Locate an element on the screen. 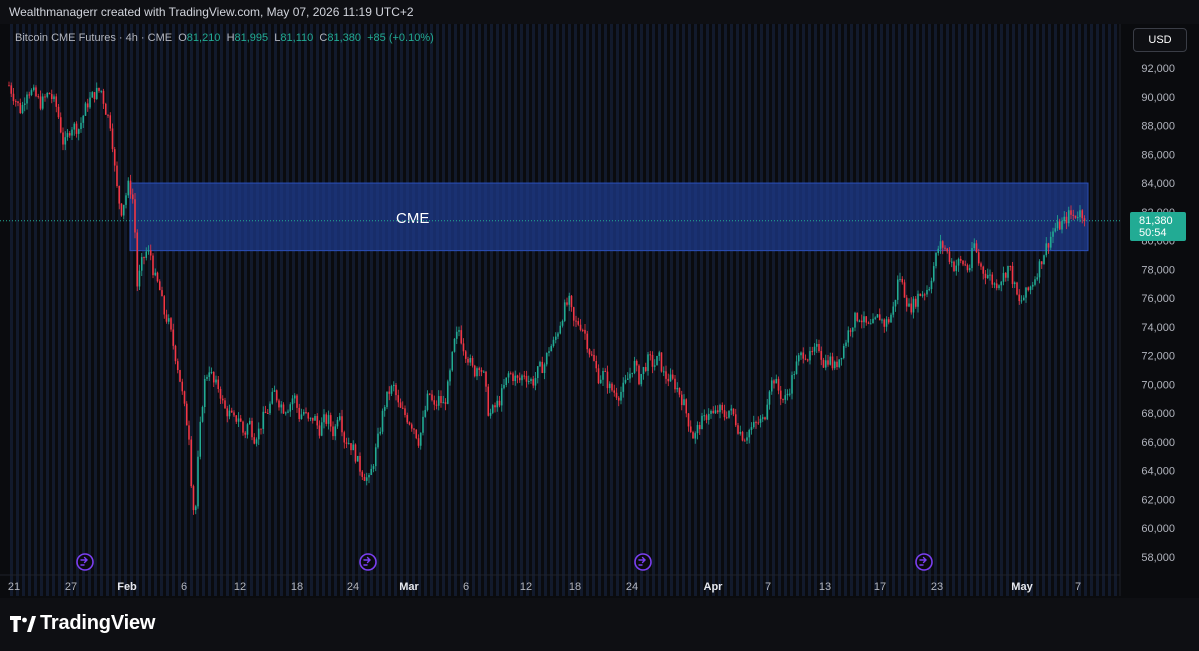 This screenshot has width=1199, height=651. tradingview-logo: TradingView is located at coordinates (82, 623).